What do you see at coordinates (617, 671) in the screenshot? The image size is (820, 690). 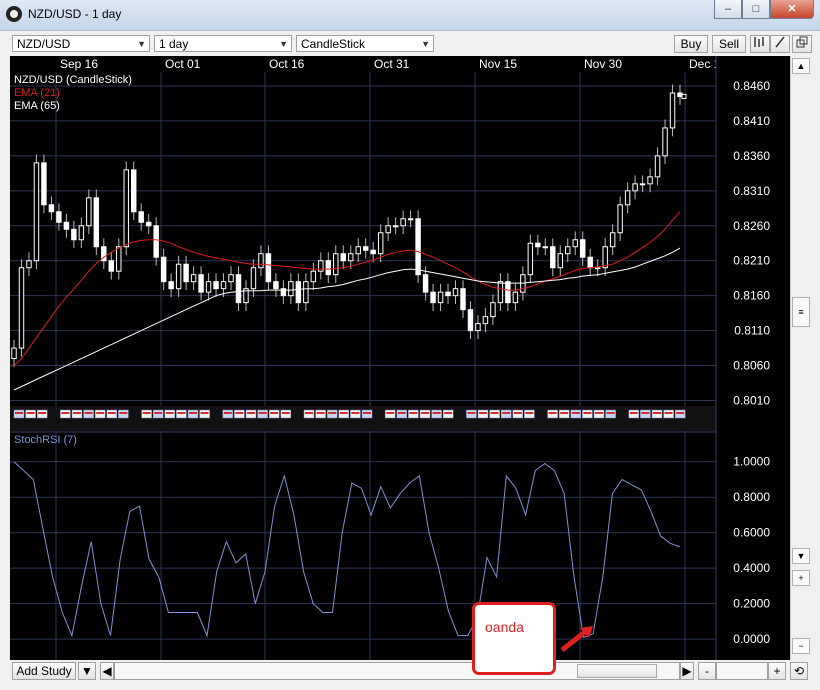 I see `horizontal-scroll-thumb` at bounding box center [617, 671].